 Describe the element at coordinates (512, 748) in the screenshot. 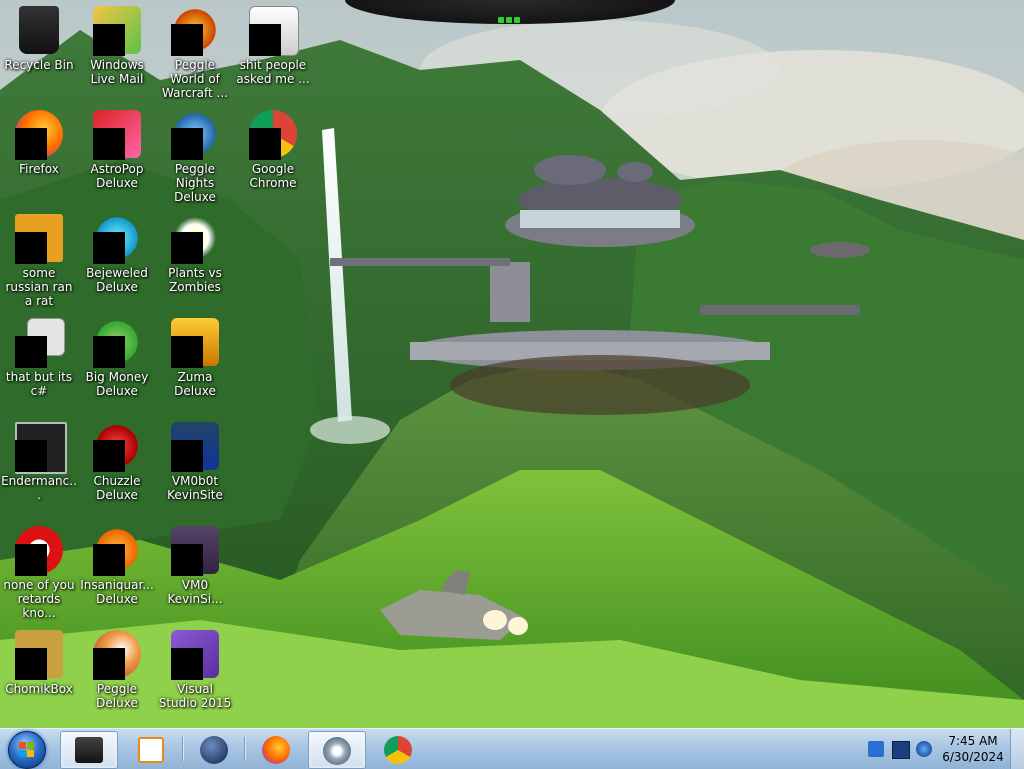

I see `taskbar: 7:45 AM 6/30/2024` at that location.